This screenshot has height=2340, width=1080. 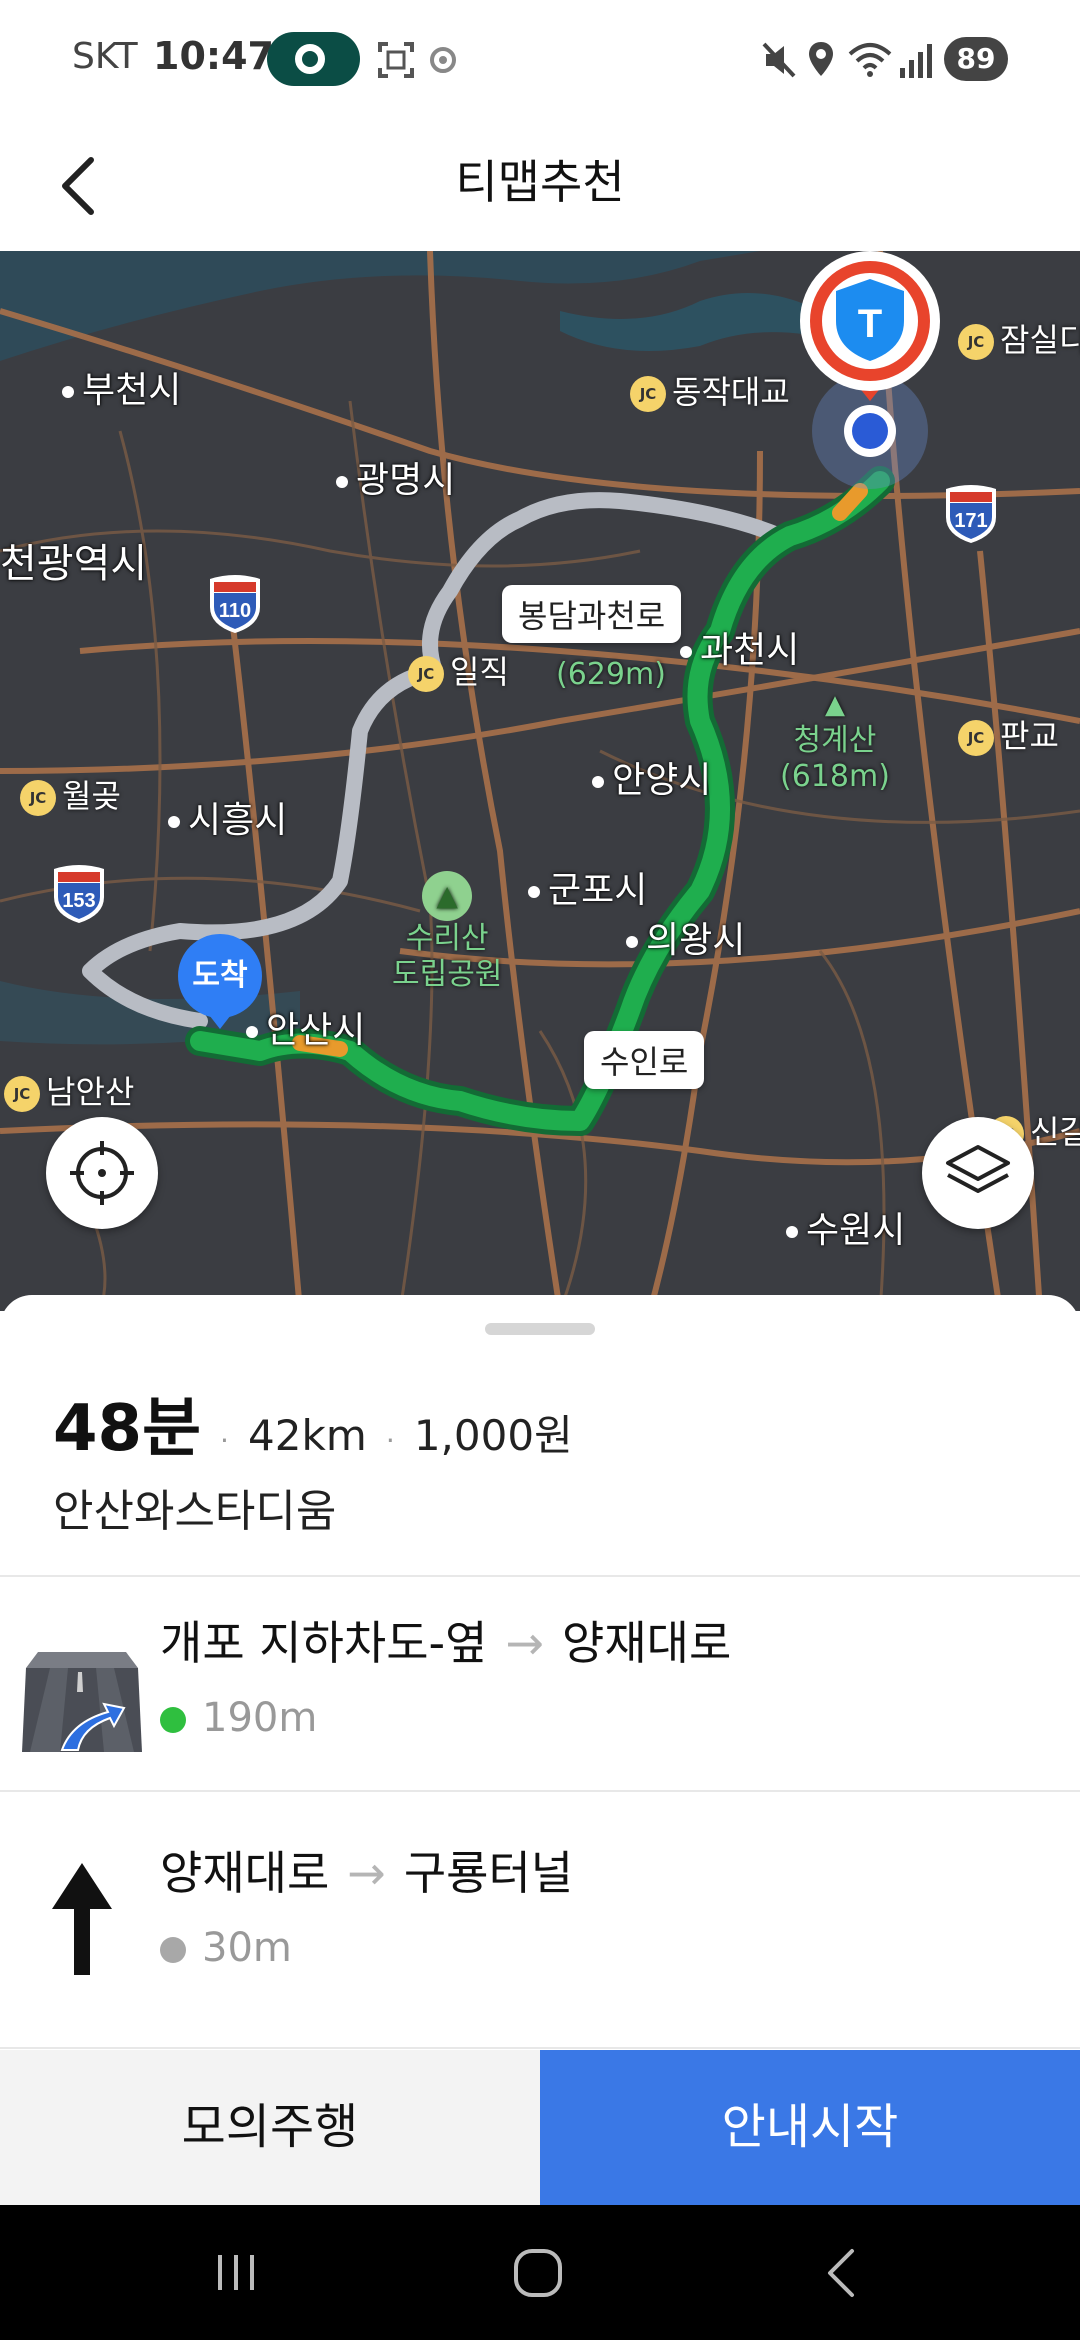 I want to click on location-service-icon, so click(x=443, y=60).